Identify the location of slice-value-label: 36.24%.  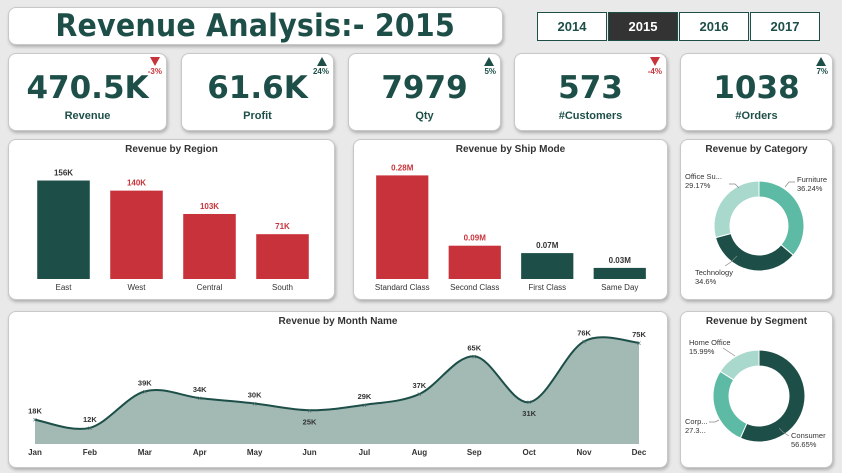
(810, 188).